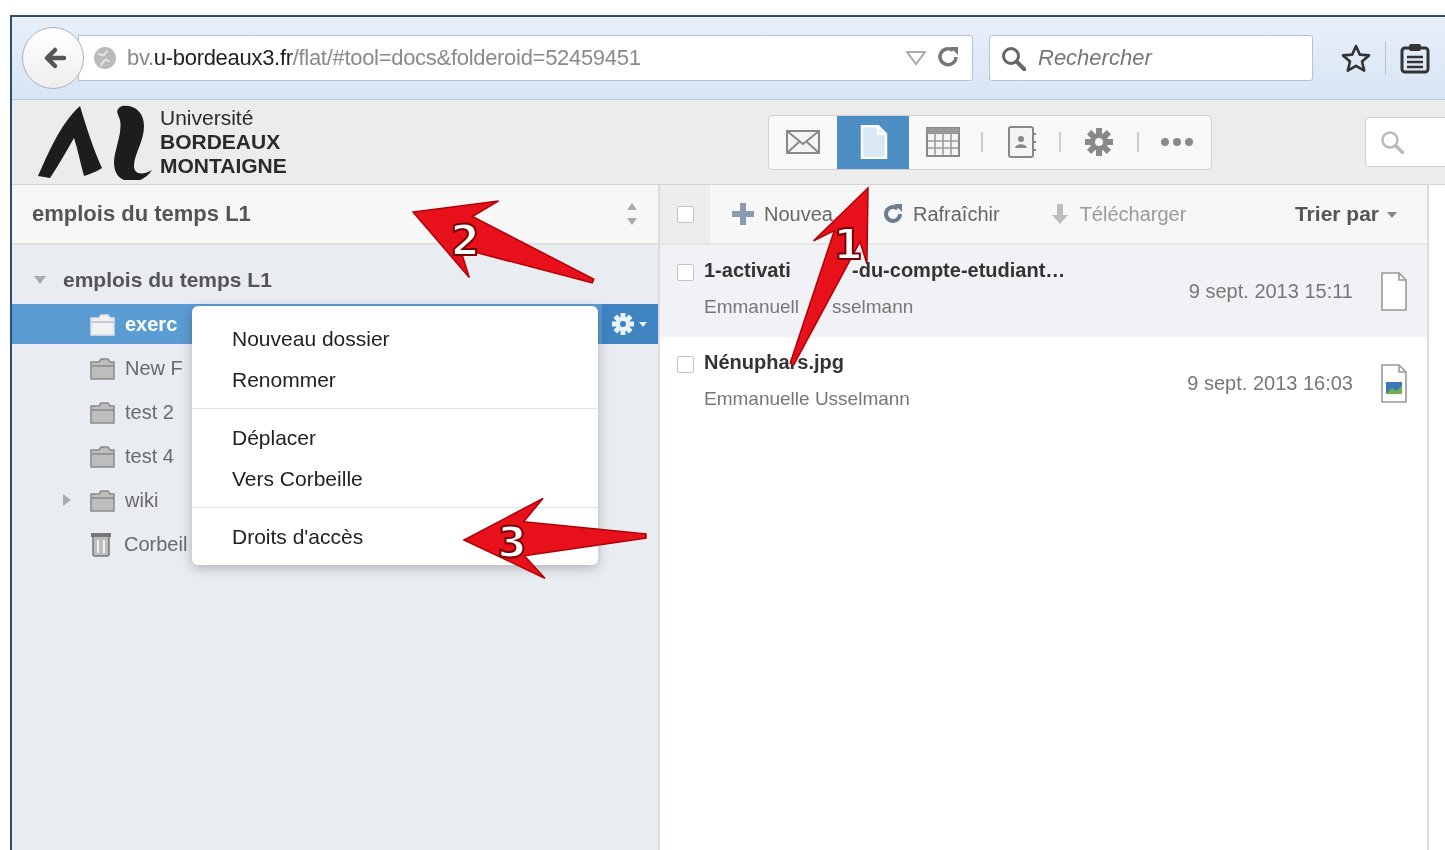 The height and width of the screenshot is (850, 1445). I want to click on file-name: 1-activati, so click(747, 270).